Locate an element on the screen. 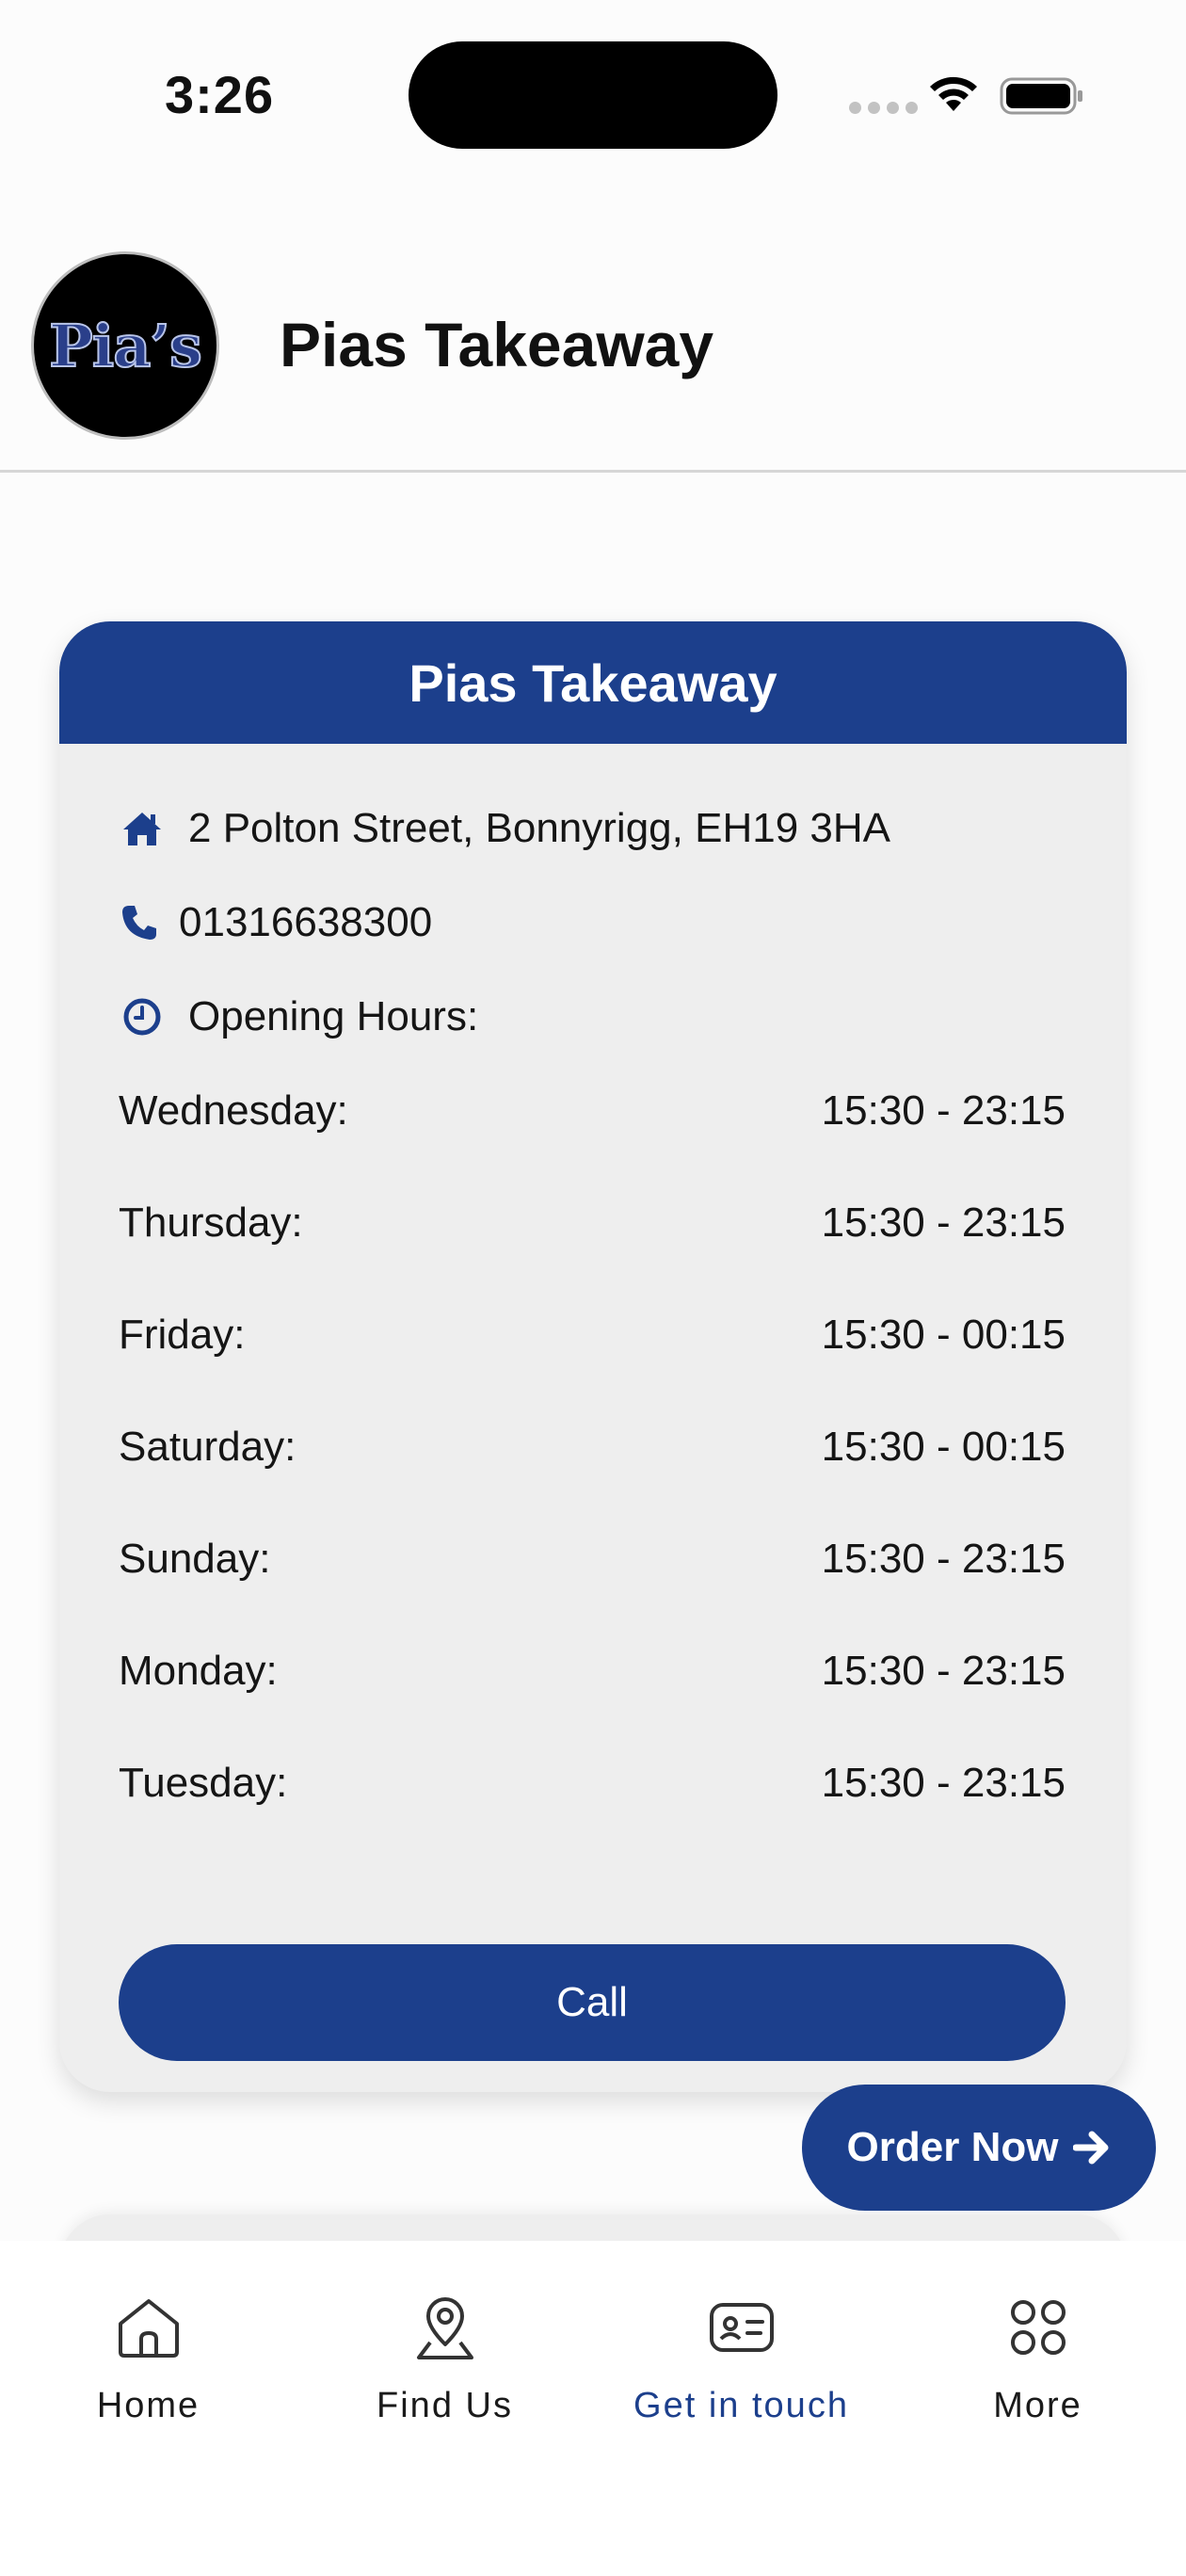 The image size is (1186, 2576). nav-label-get-in-touch: Get in touch is located at coordinates (741, 2405).